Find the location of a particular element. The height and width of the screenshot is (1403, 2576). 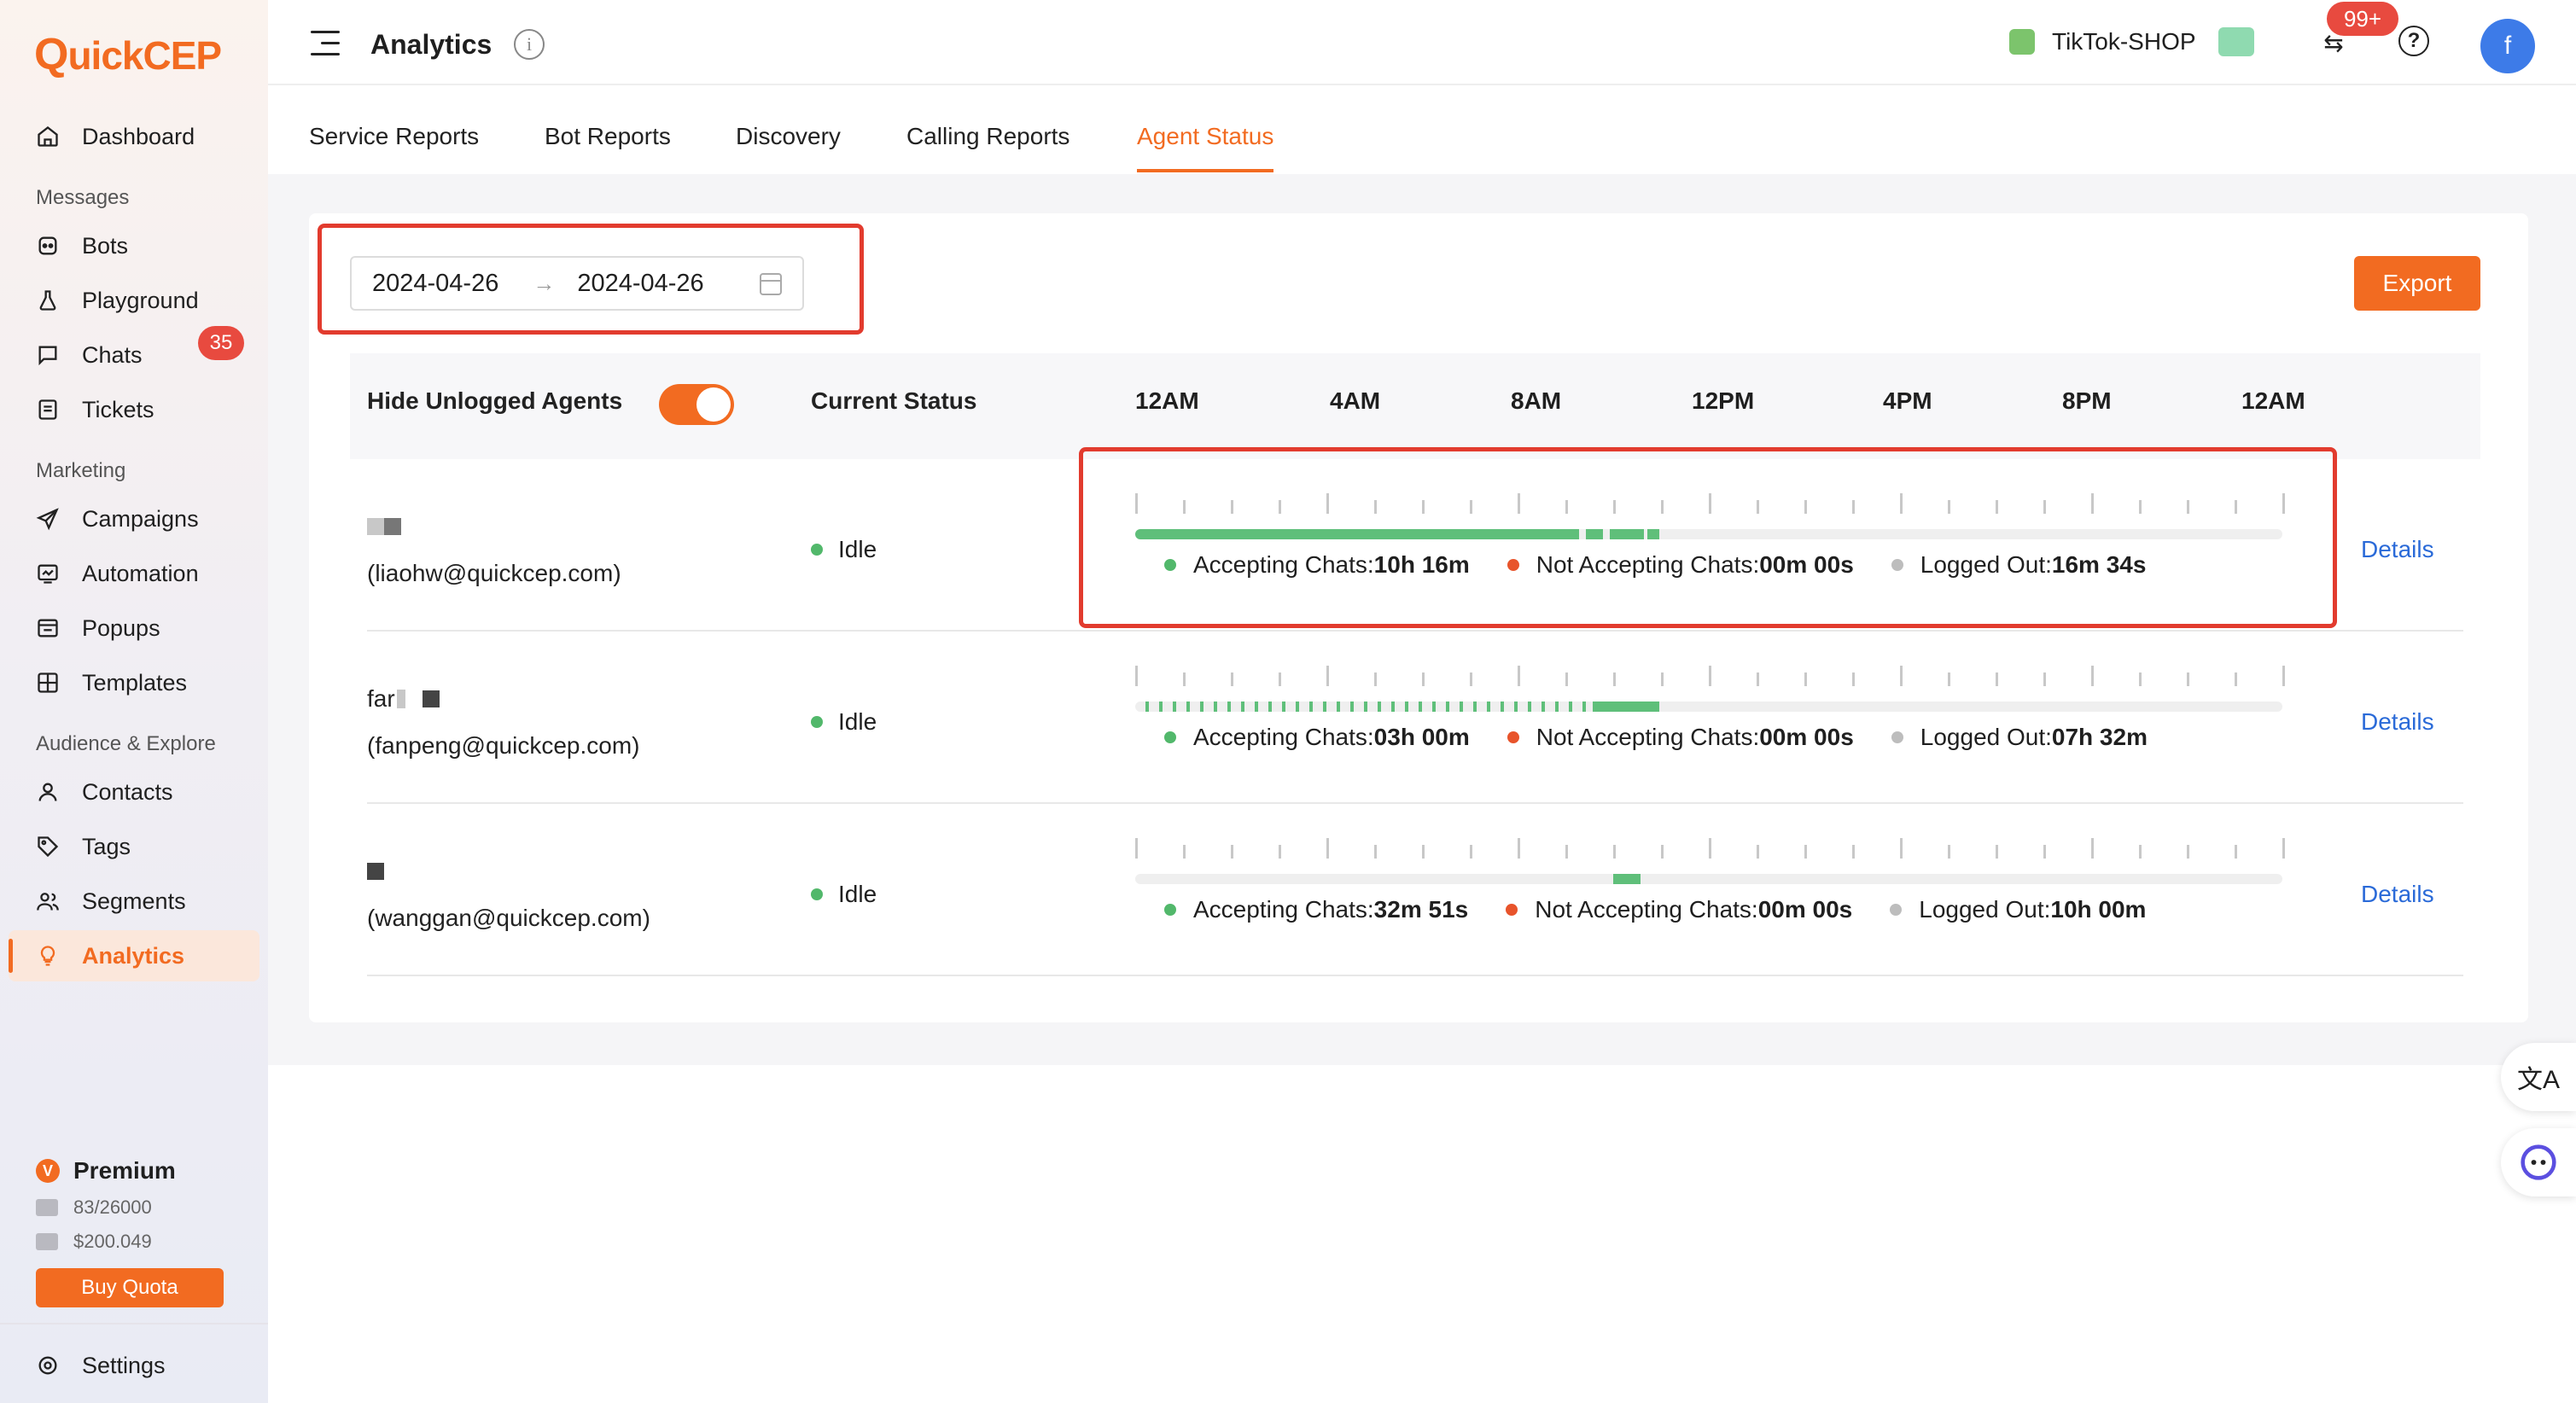

agent-name: far is located at coordinates (403, 699).